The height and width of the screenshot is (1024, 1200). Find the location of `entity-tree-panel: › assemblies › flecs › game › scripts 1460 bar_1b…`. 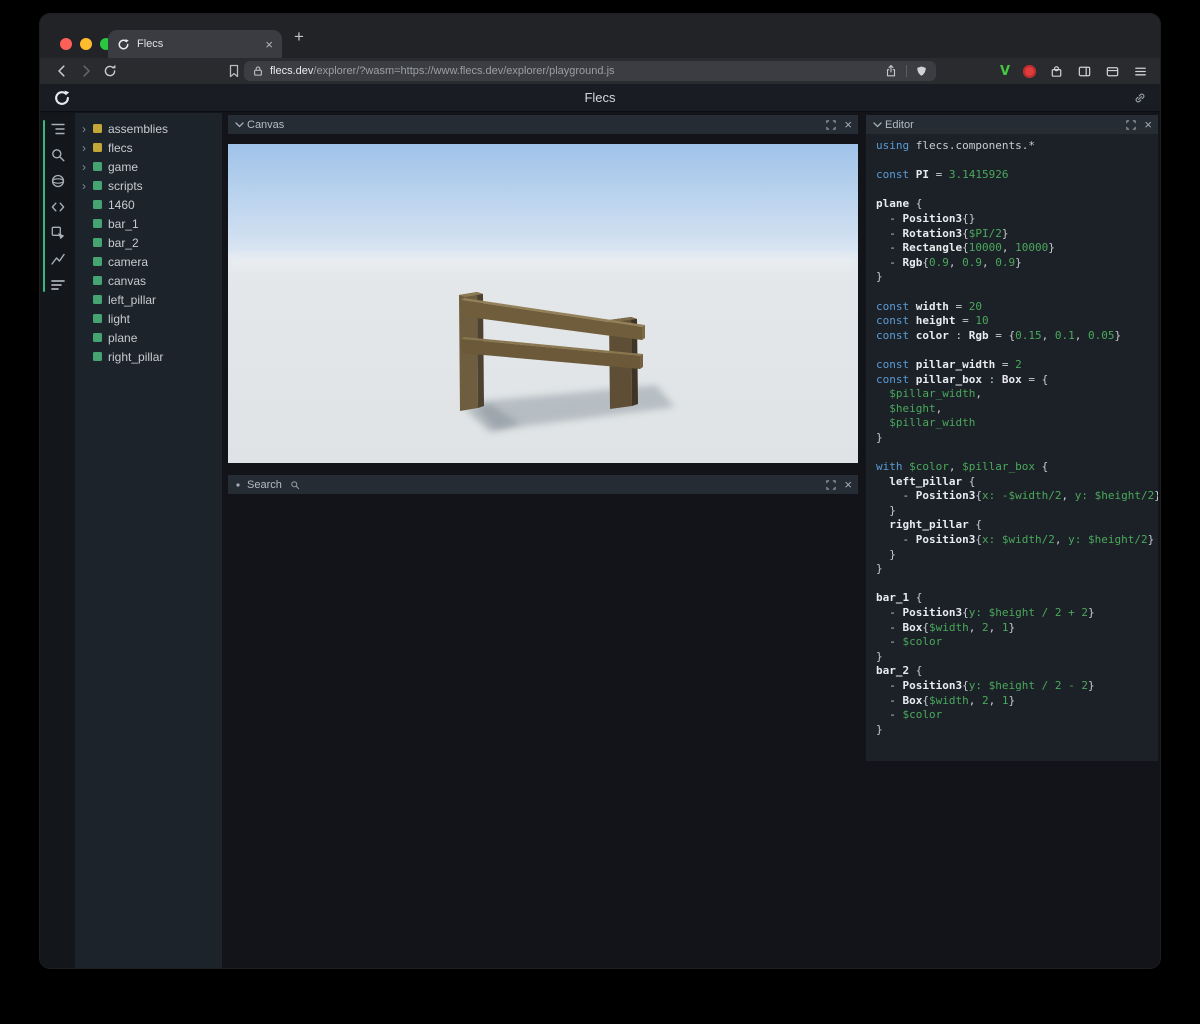

entity-tree-panel: › assemblies › flecs › game › scripts 1460 bar_1b… is located at coordinates (148, 540).